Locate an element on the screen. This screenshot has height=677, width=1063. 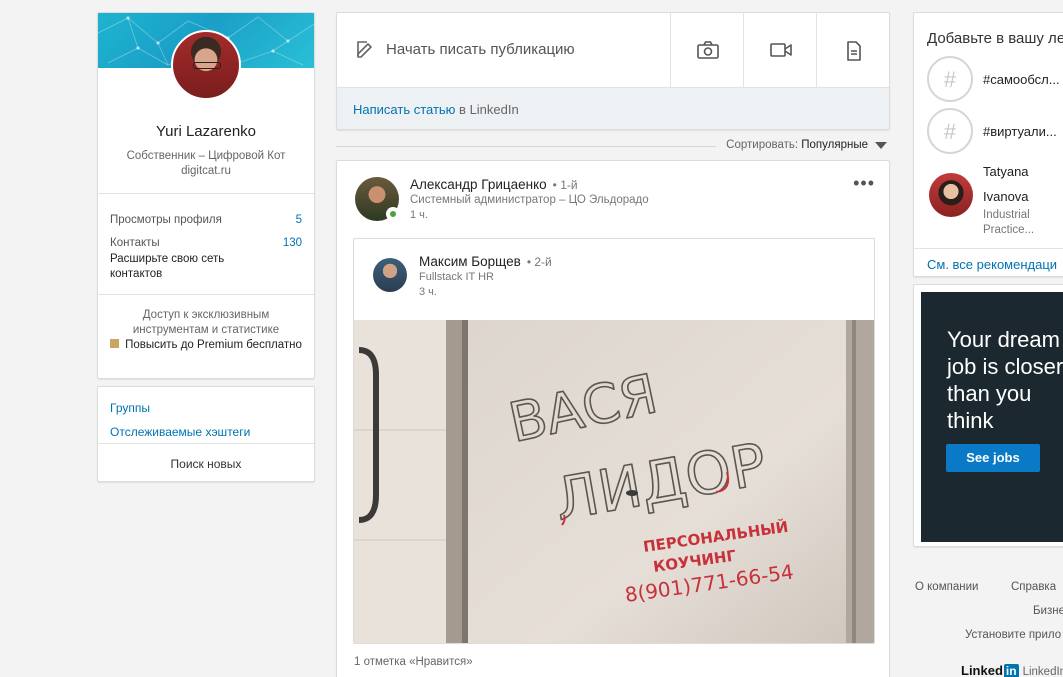
ad-headline: Your dream job is closer than you think is located at coordinates (1005, 380).